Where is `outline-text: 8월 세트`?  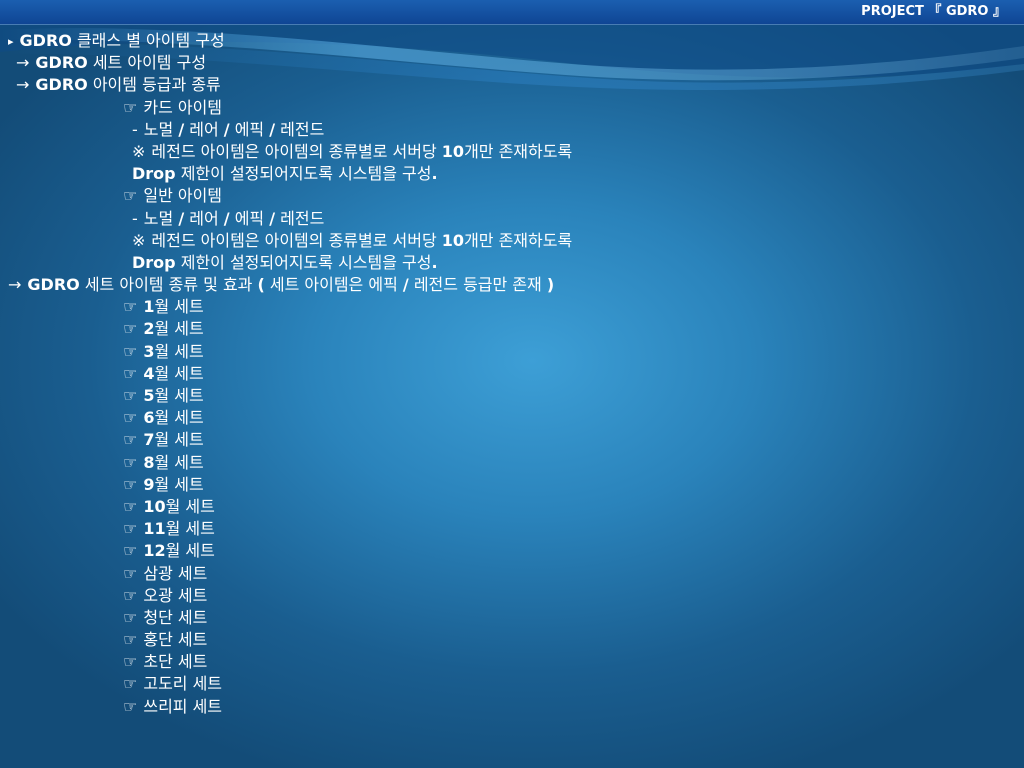 outline-text: 8월 세트 is located at coordinates (173, 462).